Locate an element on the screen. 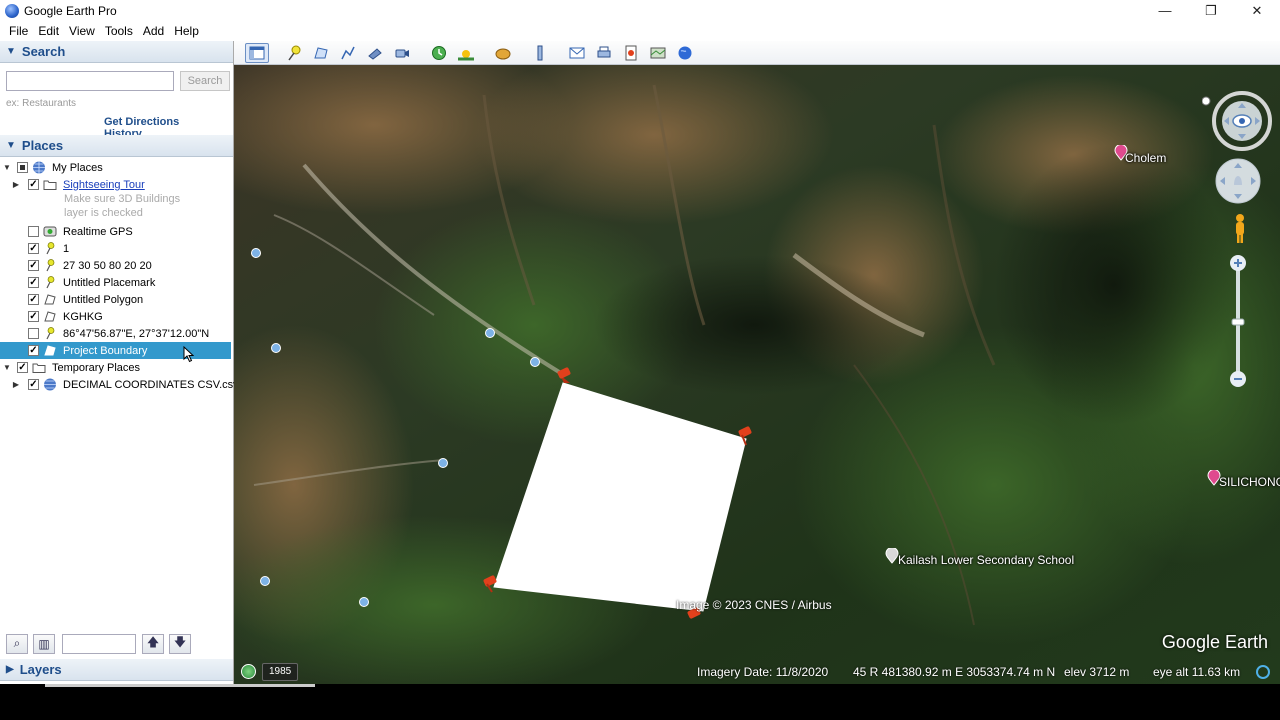  get-directions-link: Get Directions is located at coordinates (141, 122).